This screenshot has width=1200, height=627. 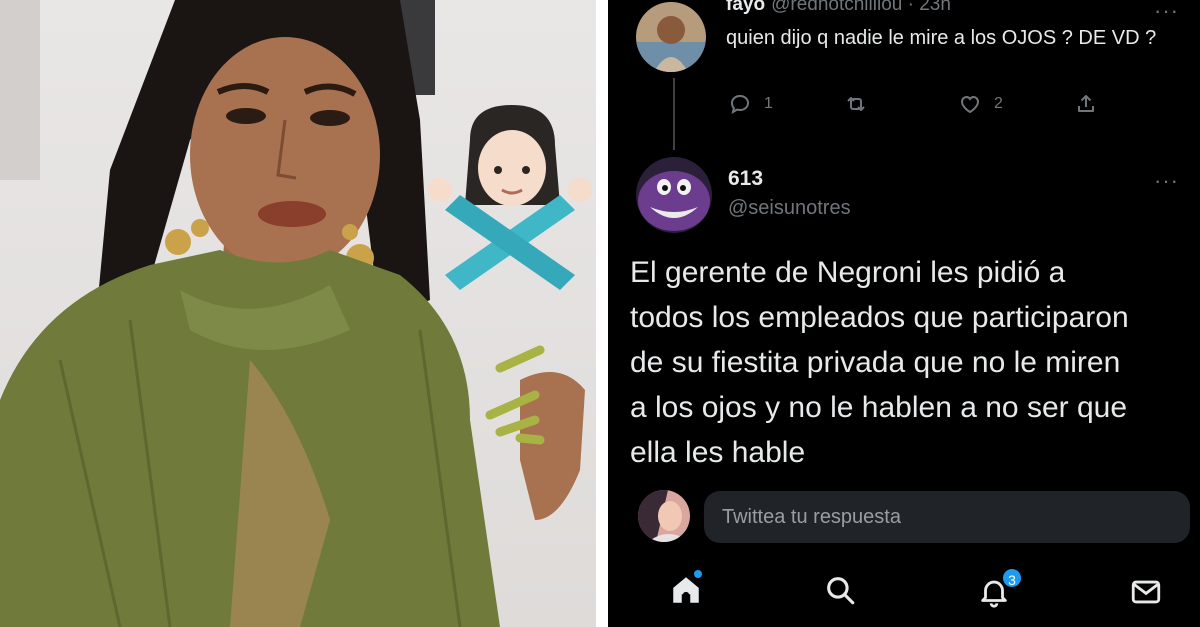 I want to click on retweet-action, so click(x=856, y=104).